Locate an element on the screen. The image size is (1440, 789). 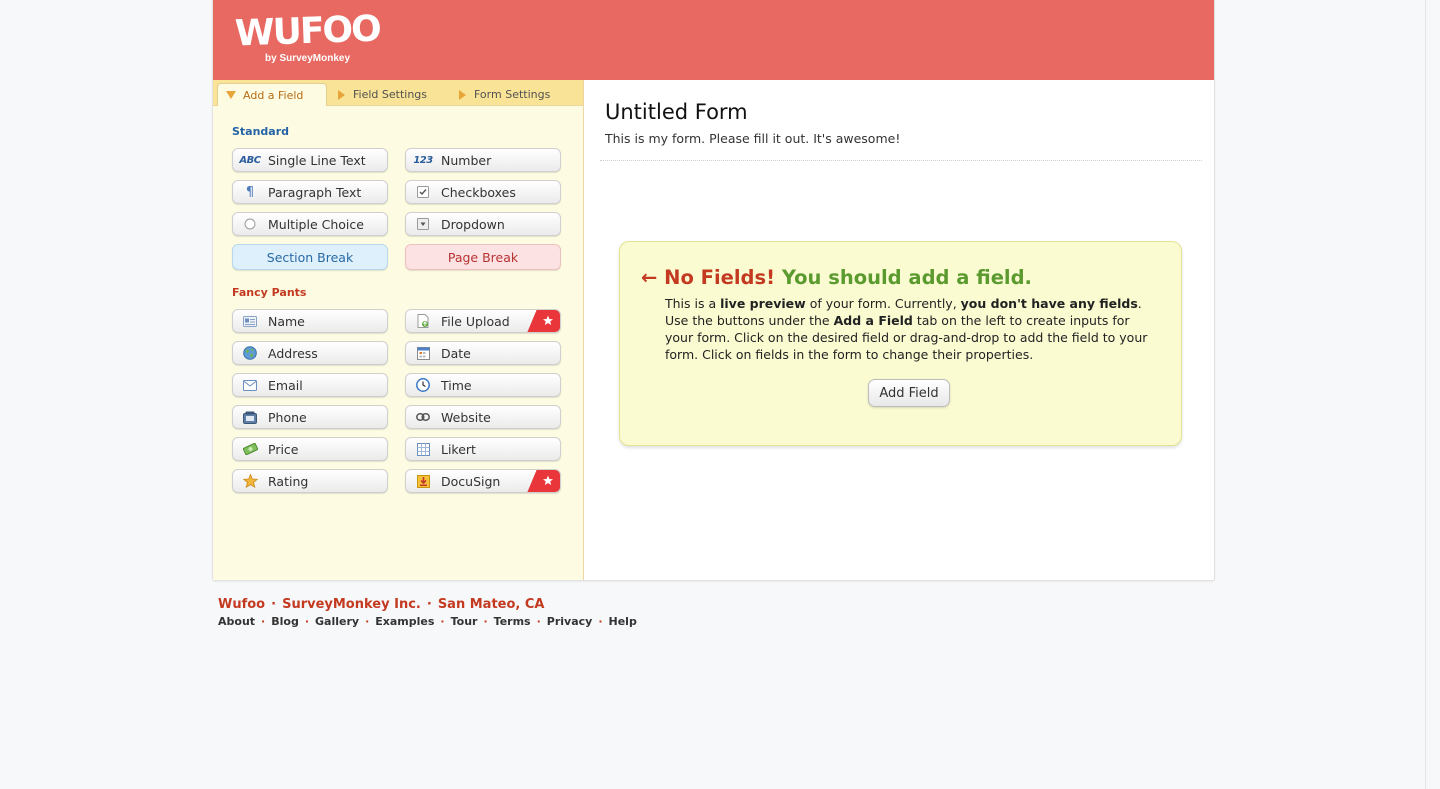
calendar-icon is located at coordinates (423, 353).